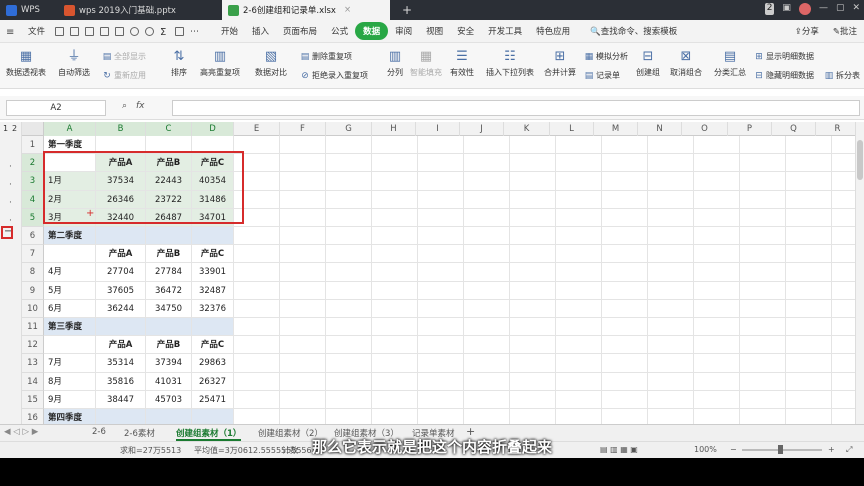  I want to click on data-cell: 27704, so click(121, 272).